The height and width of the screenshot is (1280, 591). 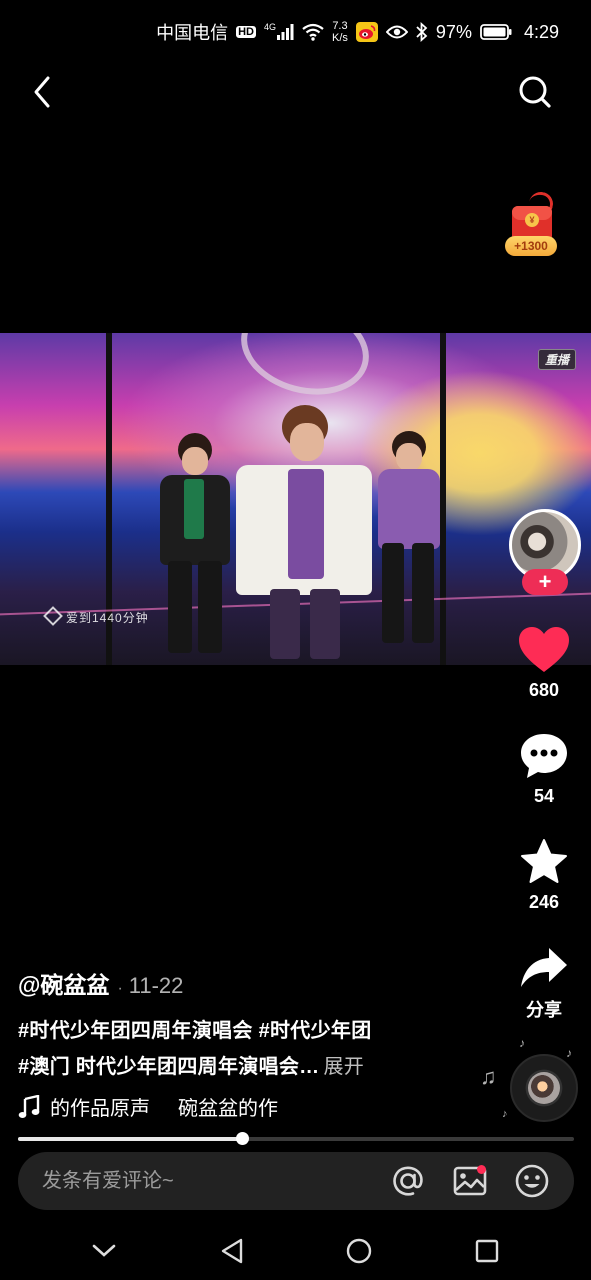 I want to click on nav-home-button, so click(x=359, y=1251).